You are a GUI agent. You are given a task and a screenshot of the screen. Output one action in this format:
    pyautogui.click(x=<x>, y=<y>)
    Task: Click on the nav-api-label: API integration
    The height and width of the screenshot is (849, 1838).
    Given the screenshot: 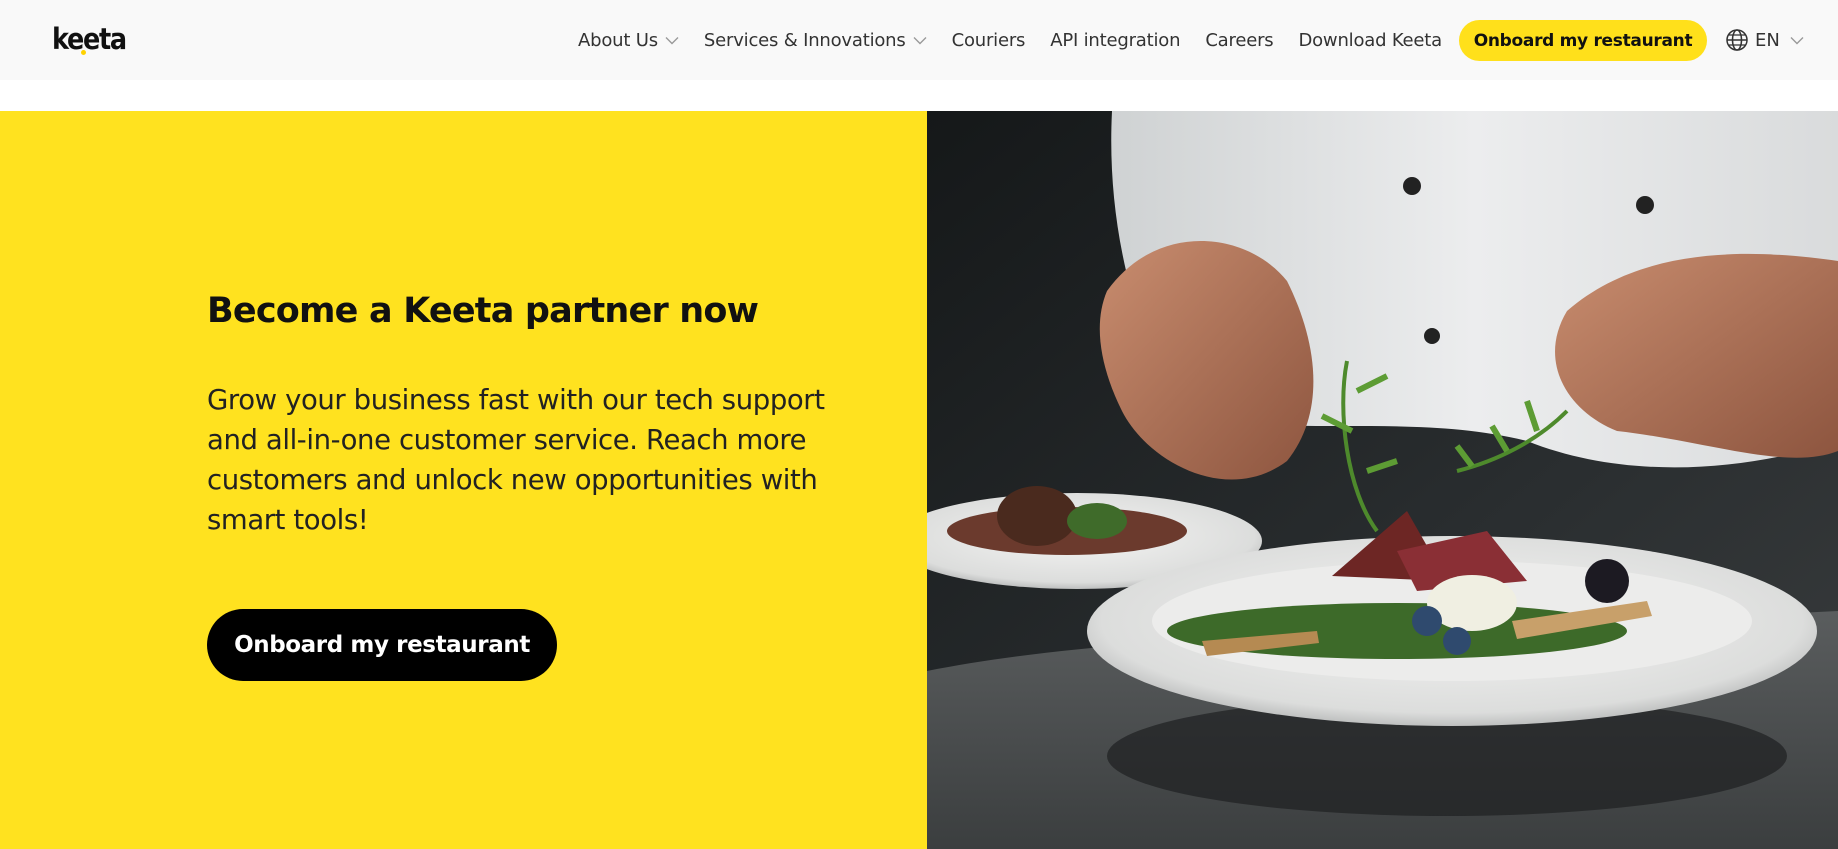 What is the action you would take?
    pyautogui.click(x=1115, y=40)
    